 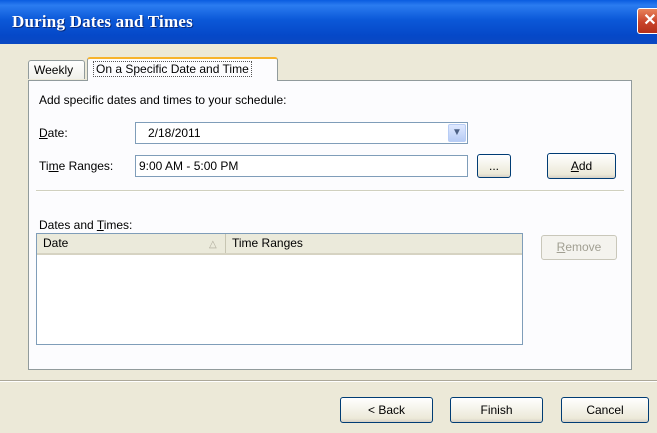 I want to click on tab-weekly-label: Weekly, so click(x=54, y=70).